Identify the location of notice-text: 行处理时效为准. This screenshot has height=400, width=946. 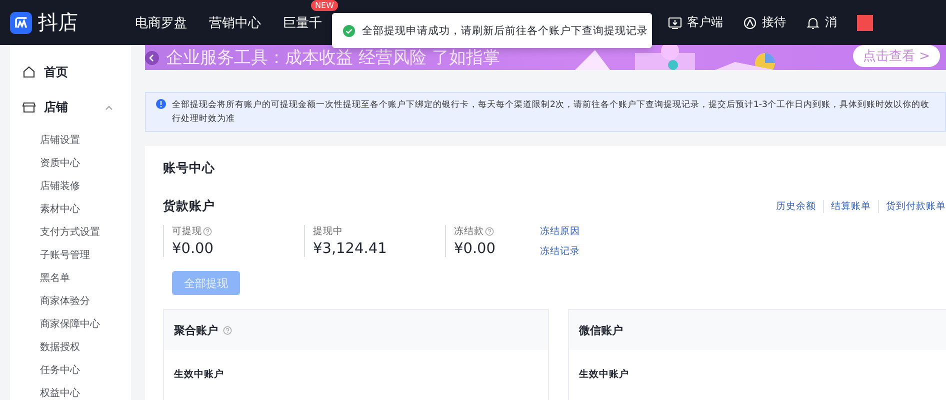
(204, 119).